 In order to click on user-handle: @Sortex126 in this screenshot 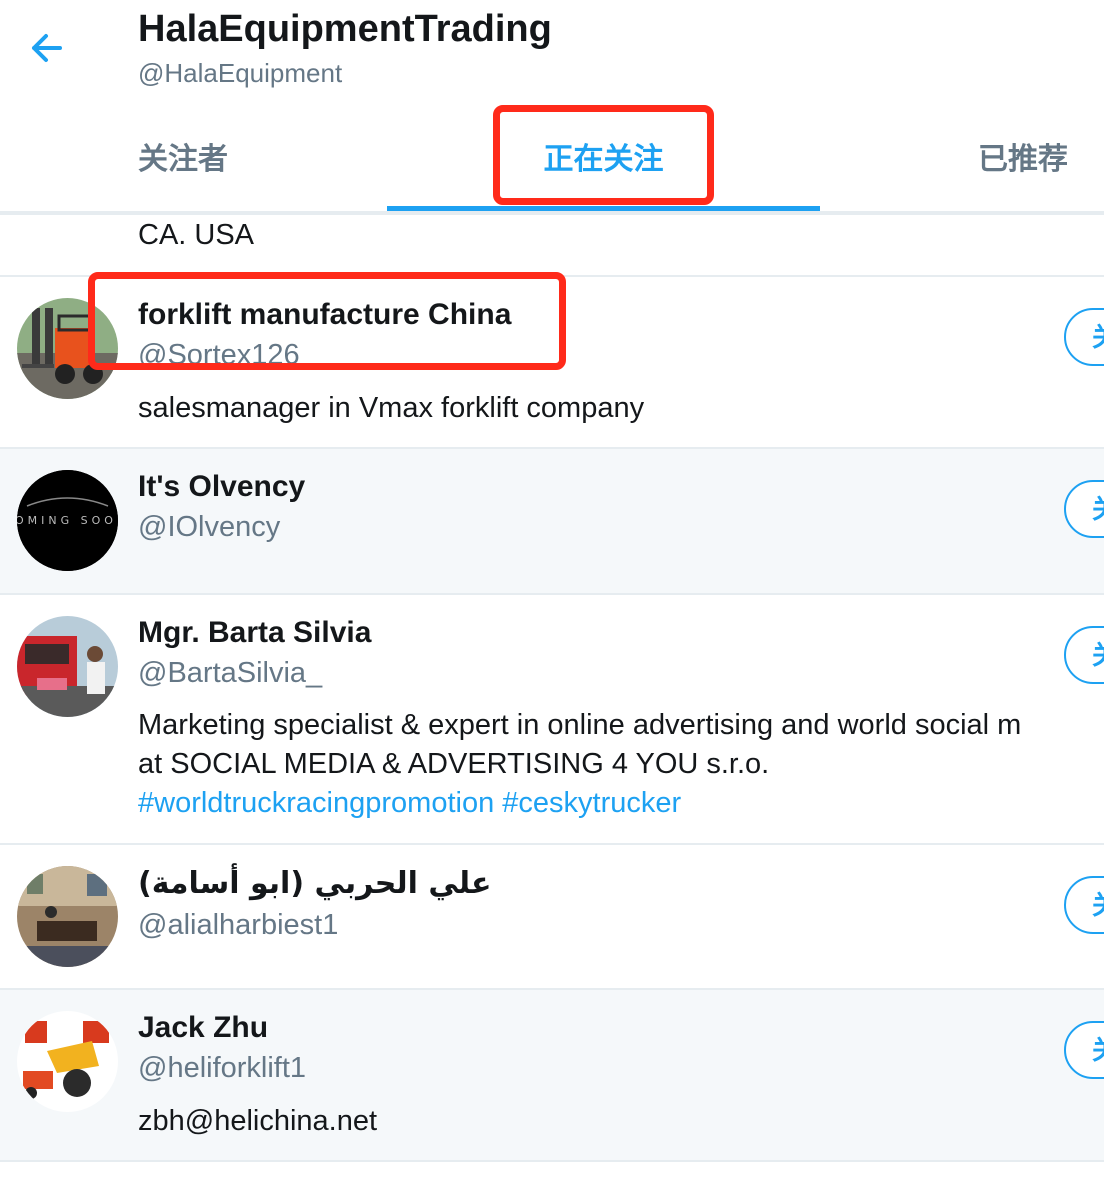, I will do `click(219, 353)`.